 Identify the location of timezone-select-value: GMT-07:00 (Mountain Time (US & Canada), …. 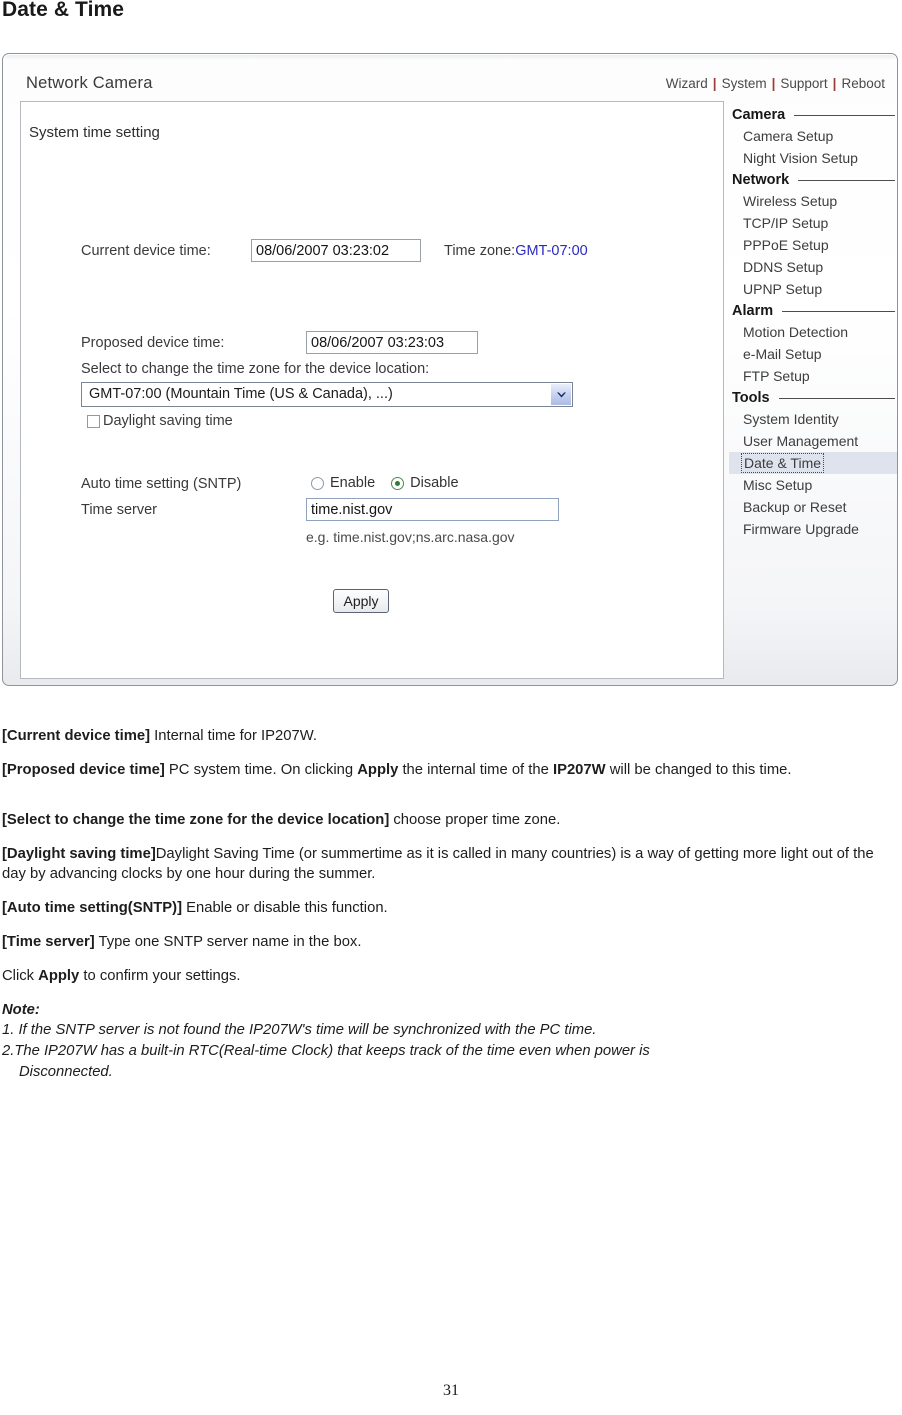
(241, 394).